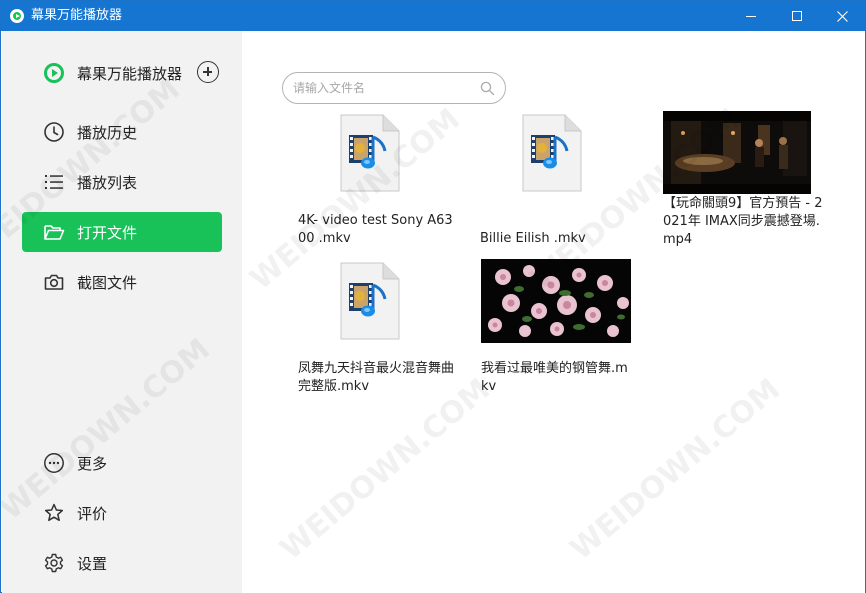  Describe the element at coordinates (54, 513) in the screenshot. I see `star-icon` at that location.